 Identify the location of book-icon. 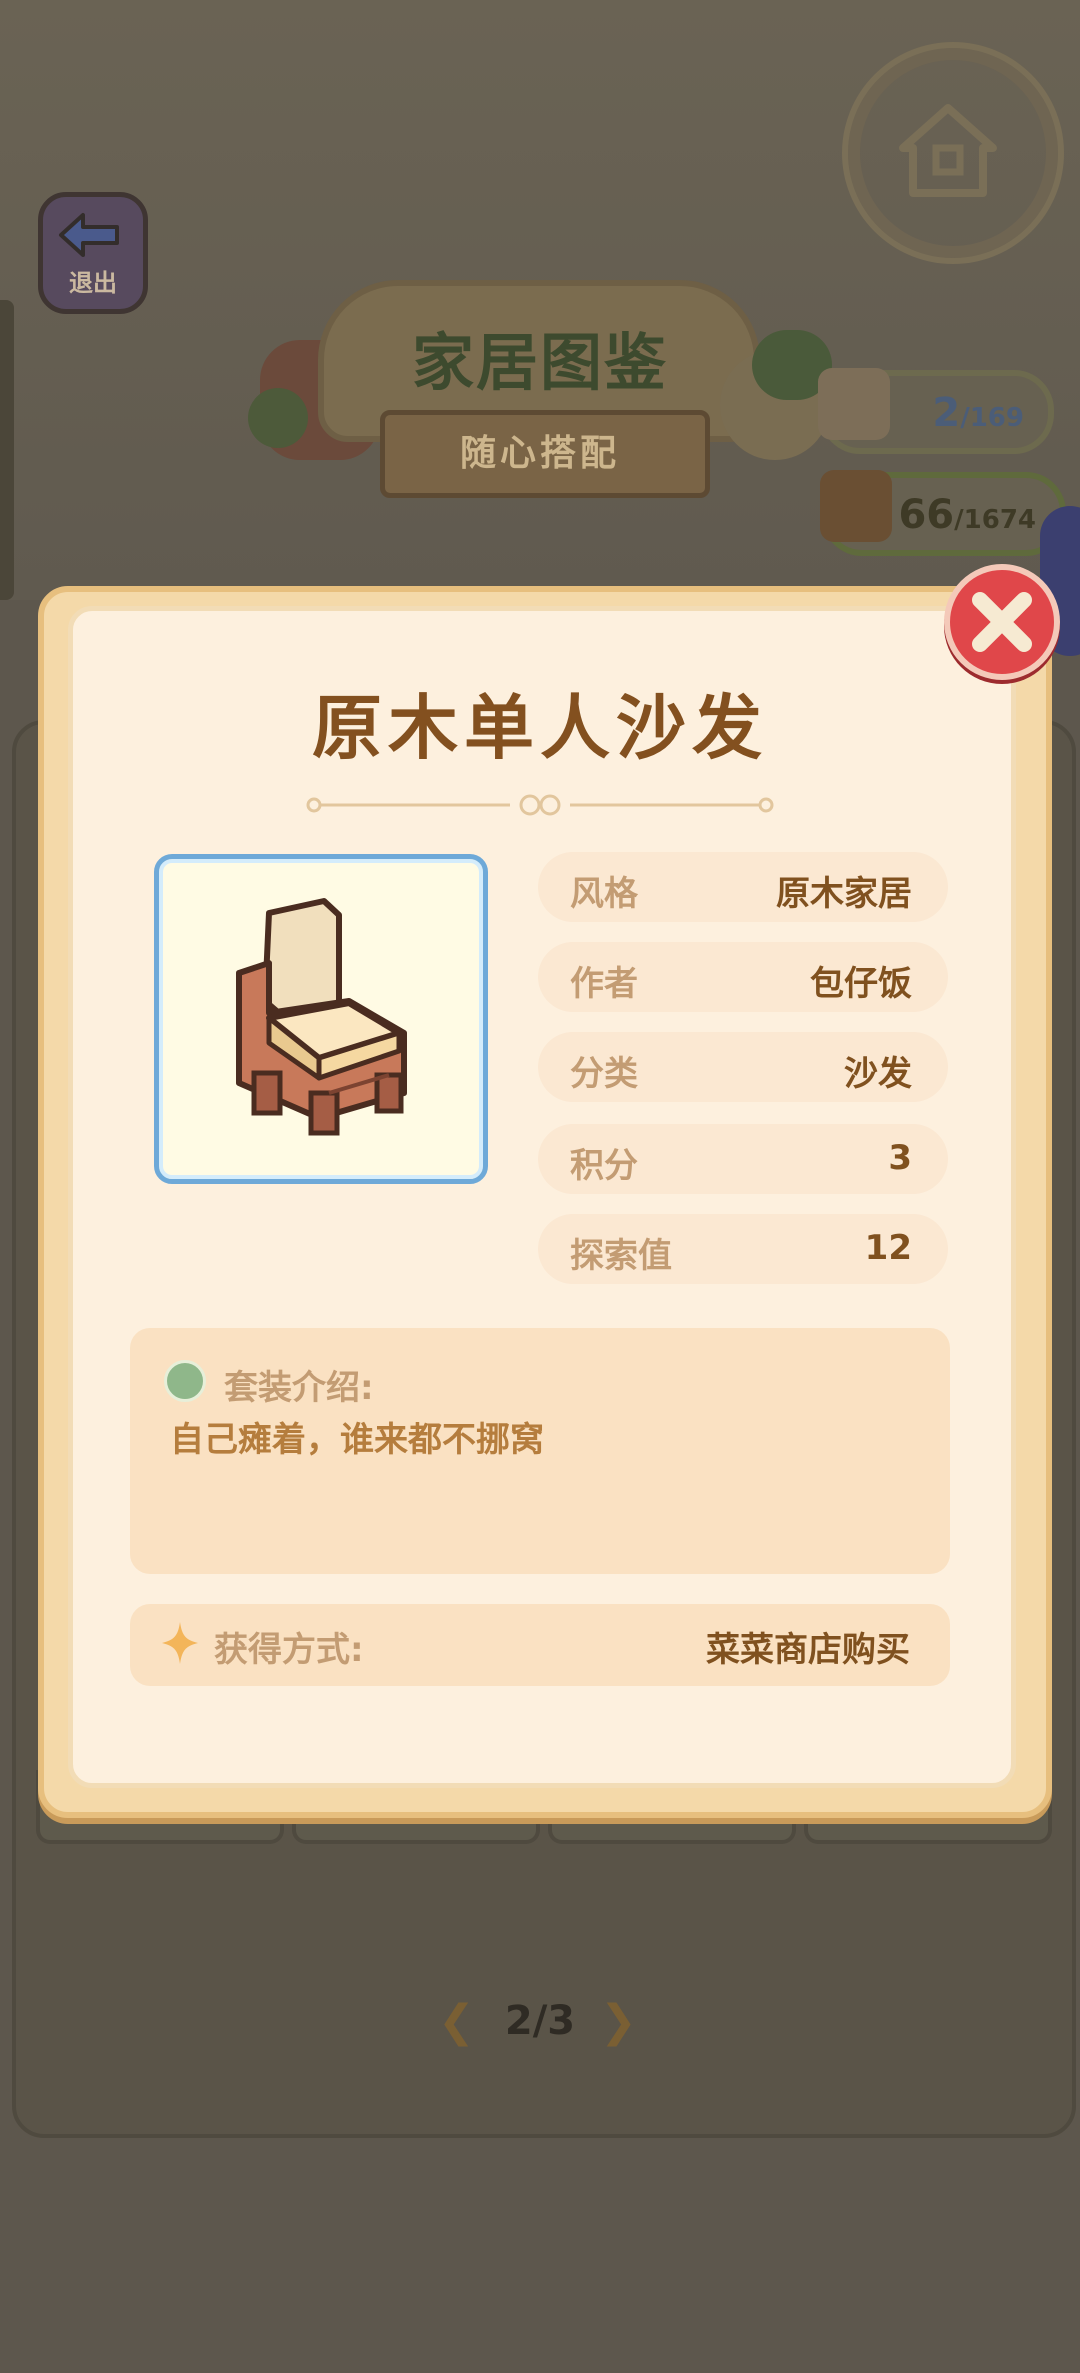
(856, 506).